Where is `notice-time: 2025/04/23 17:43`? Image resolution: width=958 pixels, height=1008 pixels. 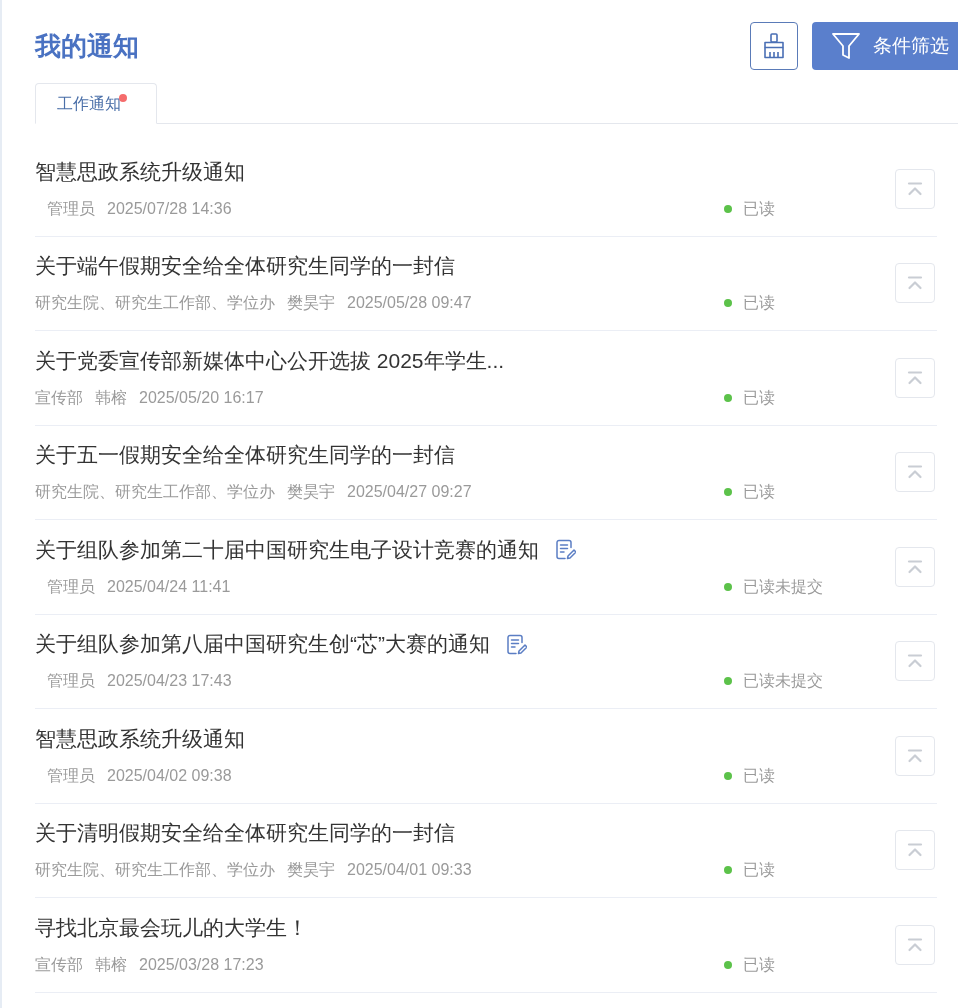
notice-time: 2025/04/23 17:43 is located at coordinates (169, 681).